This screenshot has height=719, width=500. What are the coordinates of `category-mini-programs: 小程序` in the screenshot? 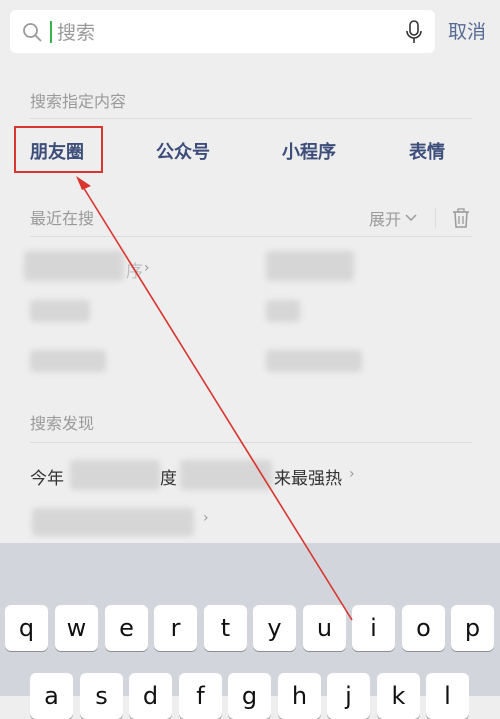 It's located at (309, 151).